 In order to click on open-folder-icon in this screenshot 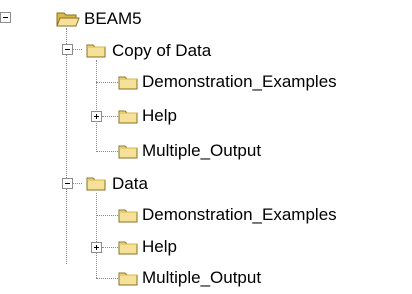, I will do `click(68, 19)`.